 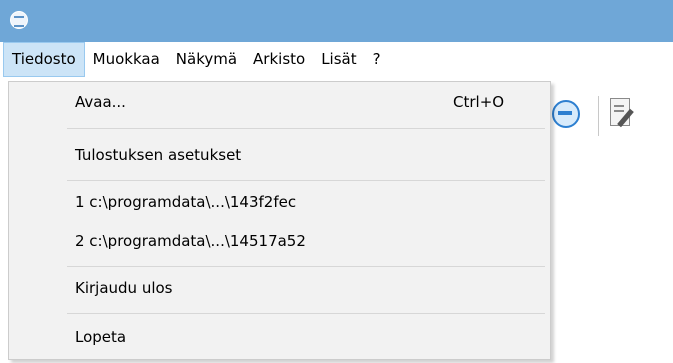 What do you see at coordinates (190, 241) in the screenshot?
I see `menu-item-recent-2: 2 c:\programdata\...\14517a52` at bounding box center [190, 241].